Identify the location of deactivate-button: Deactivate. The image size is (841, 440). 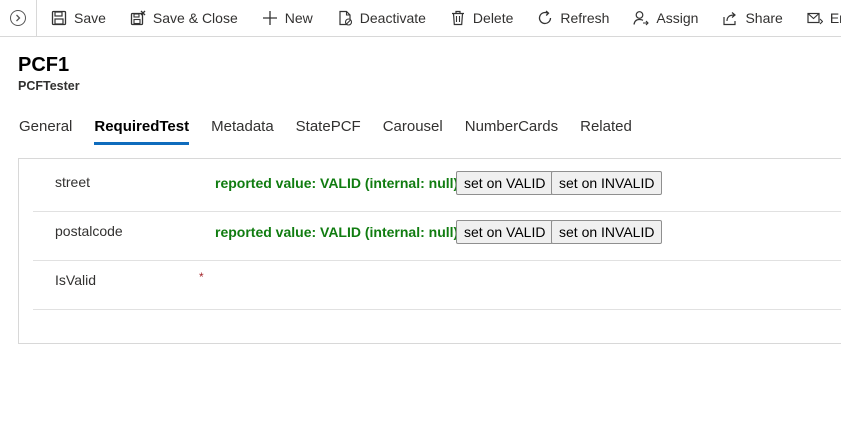
(379, 18).